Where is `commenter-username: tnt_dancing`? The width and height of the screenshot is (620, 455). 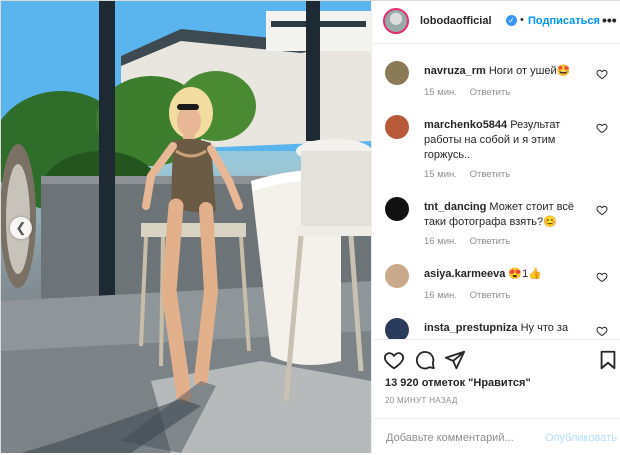 commenter-username: tnt_dancing is located at coordinates (455, 207).